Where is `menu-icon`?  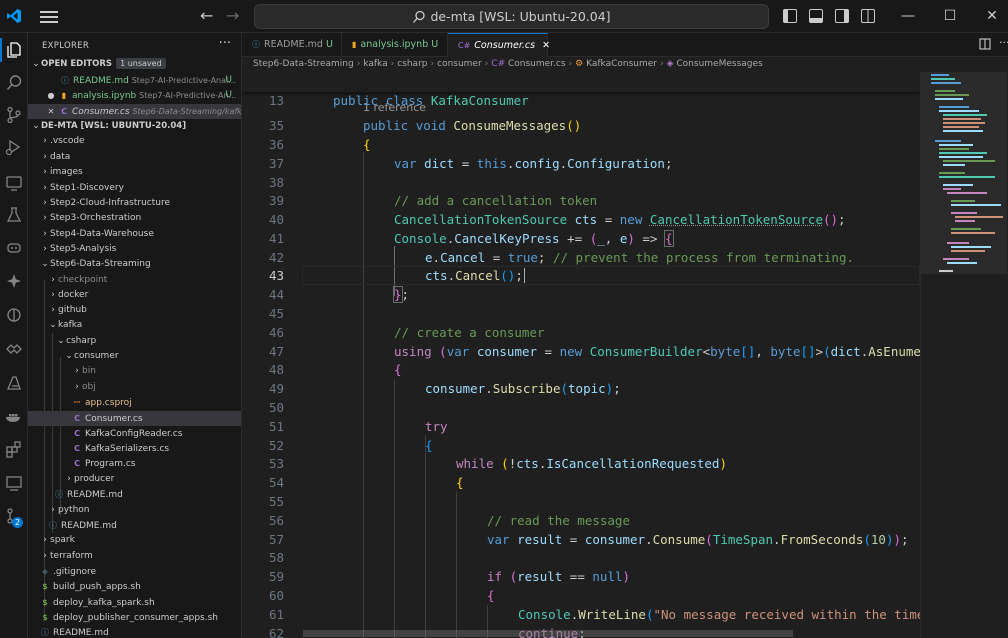 menu-icon is located at coordinates (49, 16).